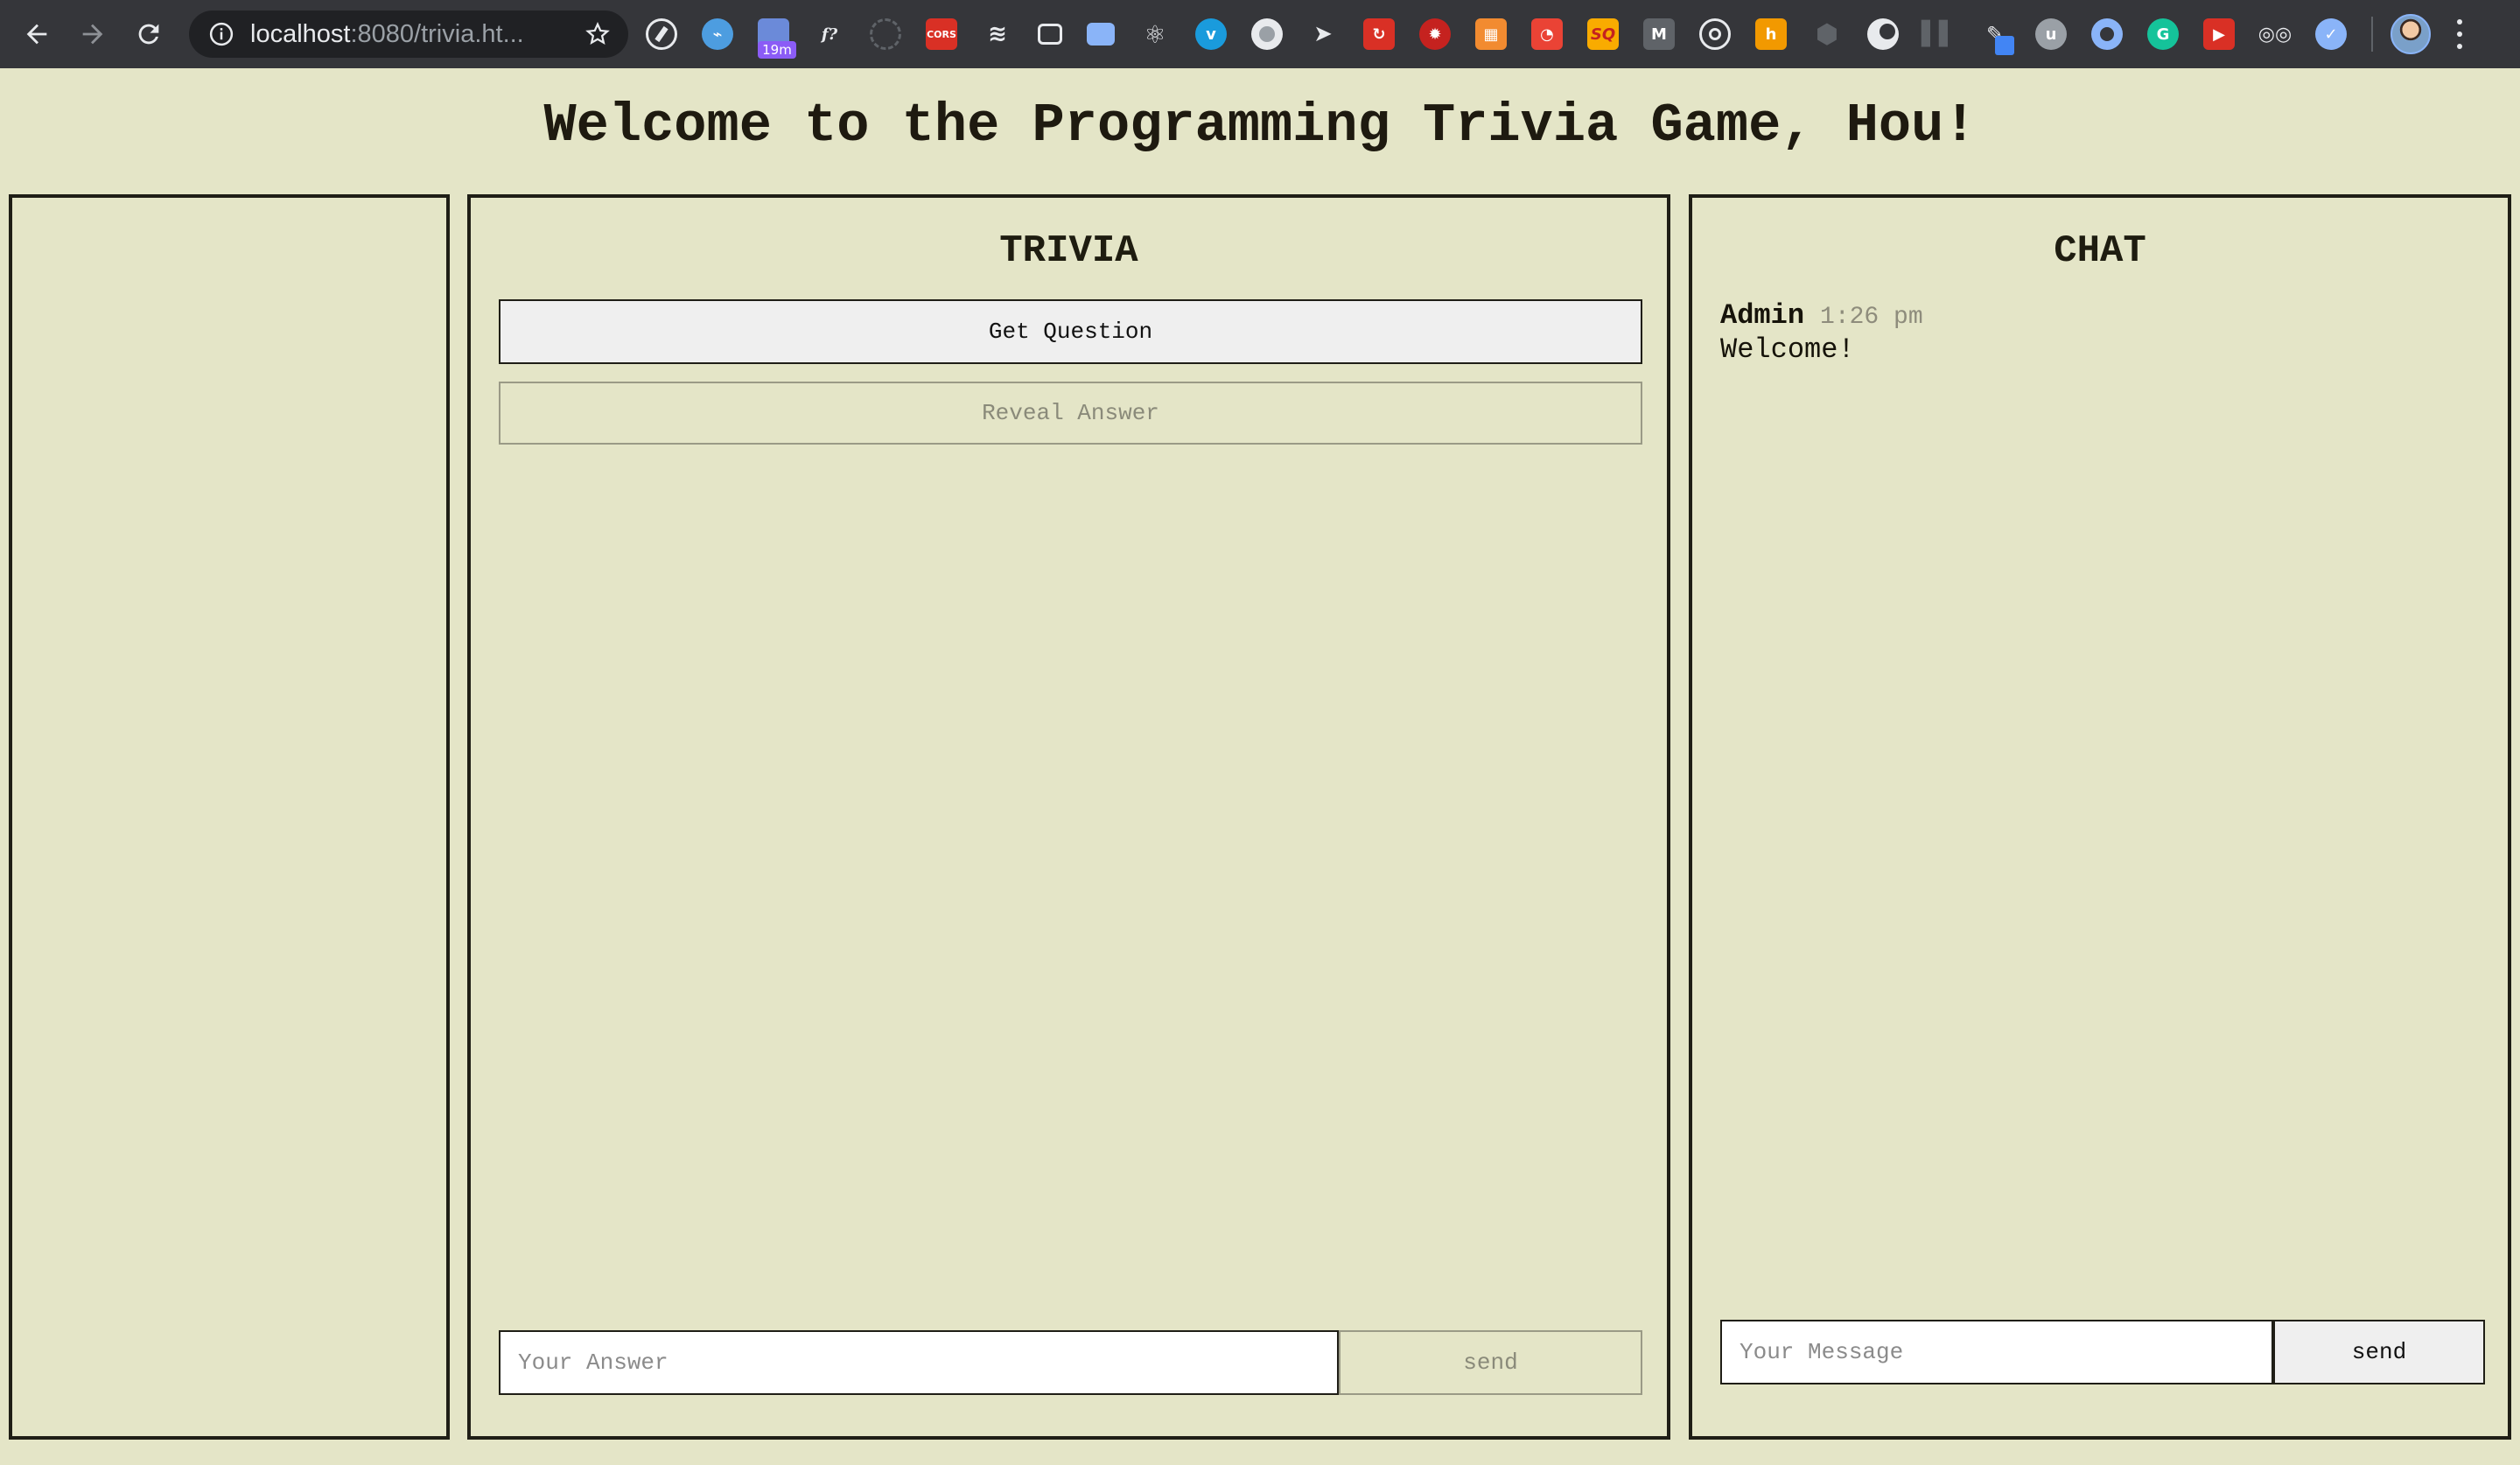 Image resolution: width=2520 pixels, height=1465 pixels. What do you see at coordinates (597, 34) in the screenshot?
I see `bookmark-star-icon` at bounding box center [597, 34].